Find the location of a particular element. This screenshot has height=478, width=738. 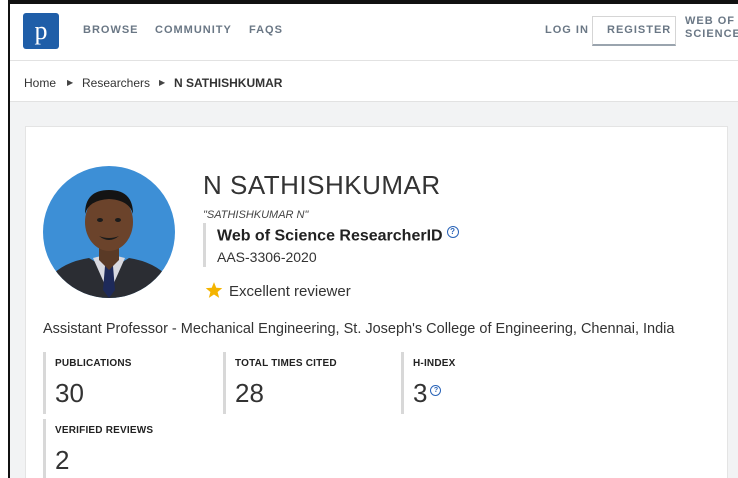

metric-total-times-cited: TOTAL TIMES CITED 28 is located at coordinates (280, 383).